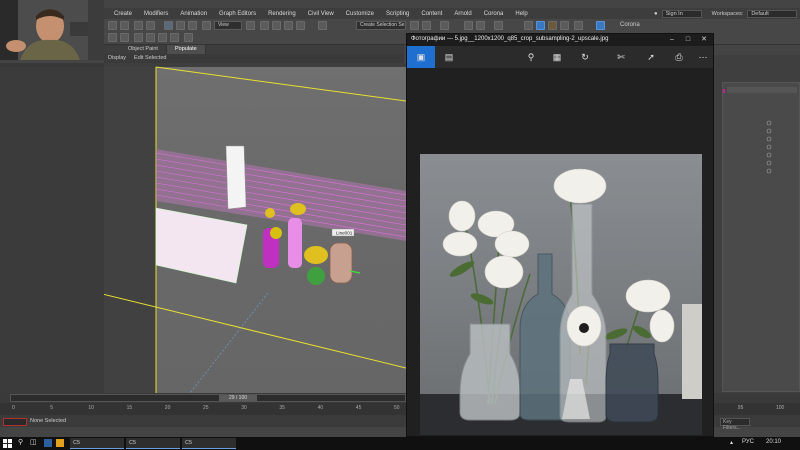 The image size is (800, 450). I want to click on taskbar-app-3dsmax-1: C5, so click(97, 443).